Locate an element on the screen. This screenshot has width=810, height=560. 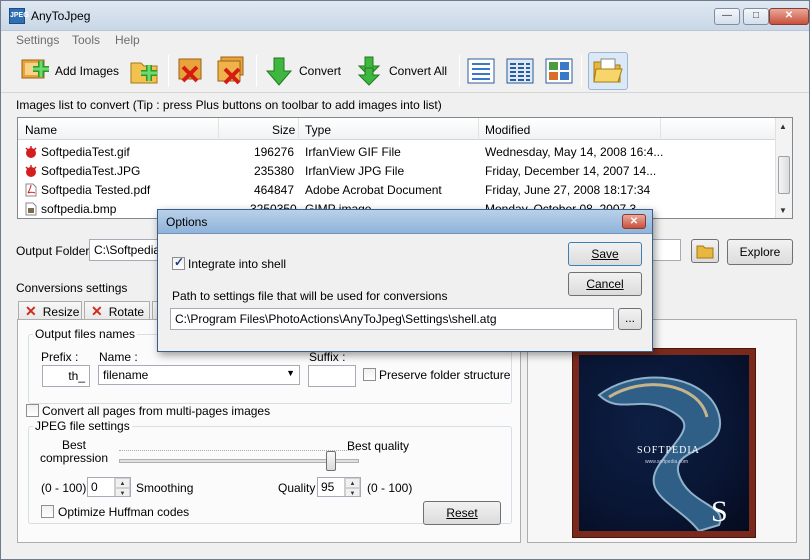
add-images-icon is located at coordinates (35, 71).